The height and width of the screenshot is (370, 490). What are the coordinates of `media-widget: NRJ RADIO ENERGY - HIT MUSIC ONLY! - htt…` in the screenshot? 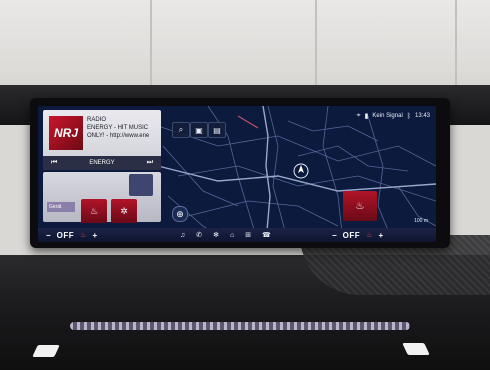 It's located at (102, 140).